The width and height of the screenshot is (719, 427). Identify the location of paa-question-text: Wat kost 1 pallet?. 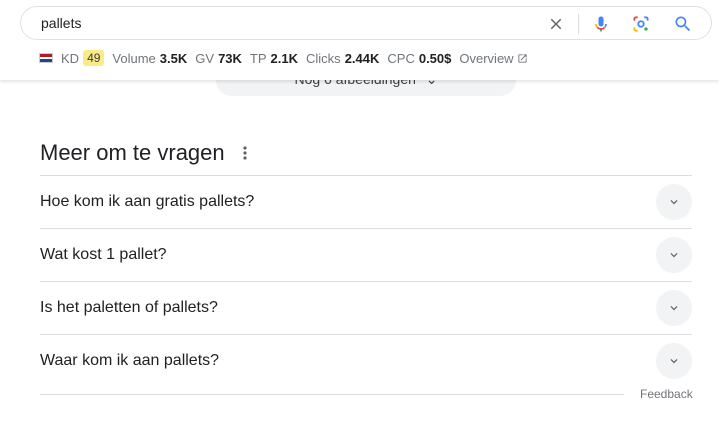
(103, 254).